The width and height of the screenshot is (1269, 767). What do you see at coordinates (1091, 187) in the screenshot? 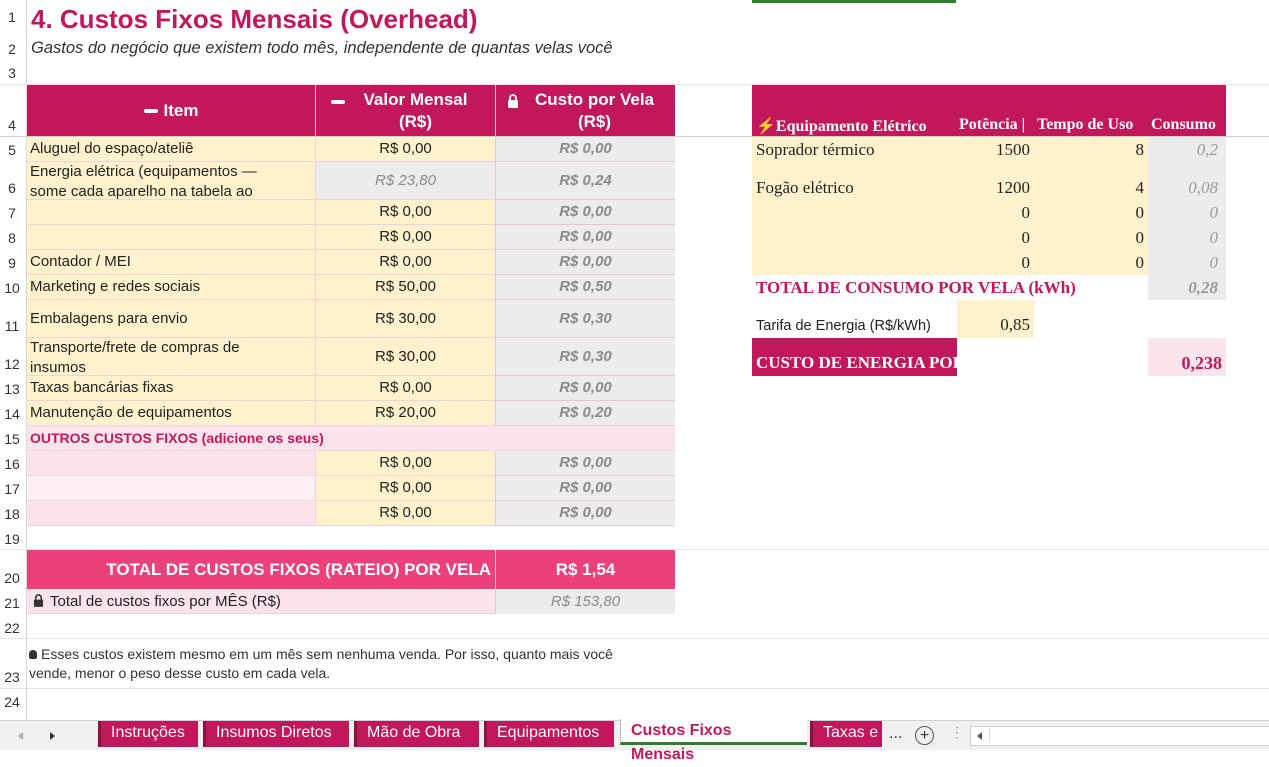
I see `equip-tempo-cell: 4` at bounding box center [1091, 187].